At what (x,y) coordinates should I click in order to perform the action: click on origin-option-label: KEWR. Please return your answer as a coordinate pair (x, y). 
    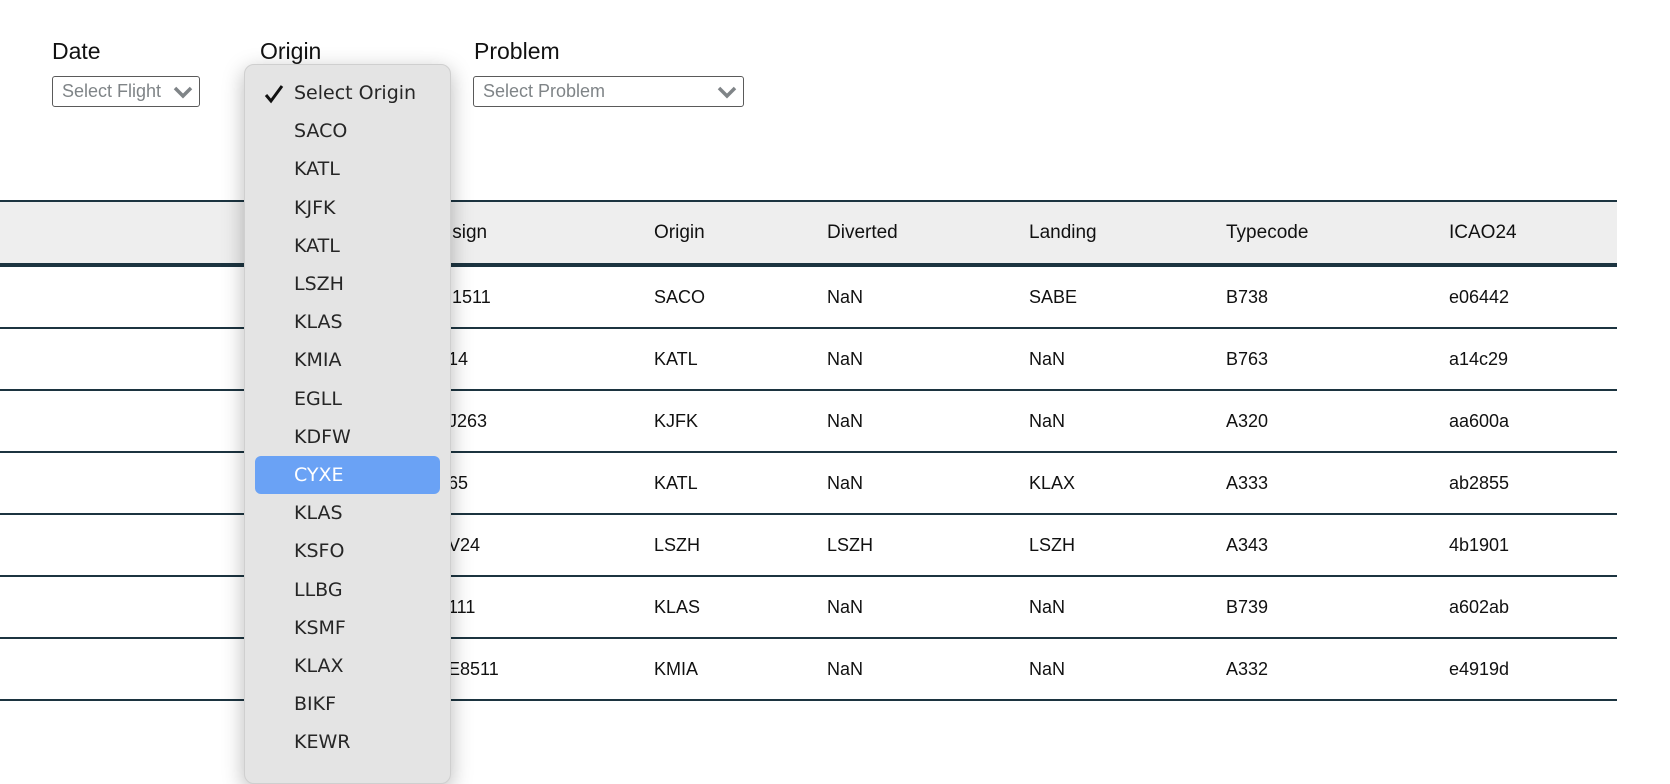
    Looking at the image, I should click on (322, 742).